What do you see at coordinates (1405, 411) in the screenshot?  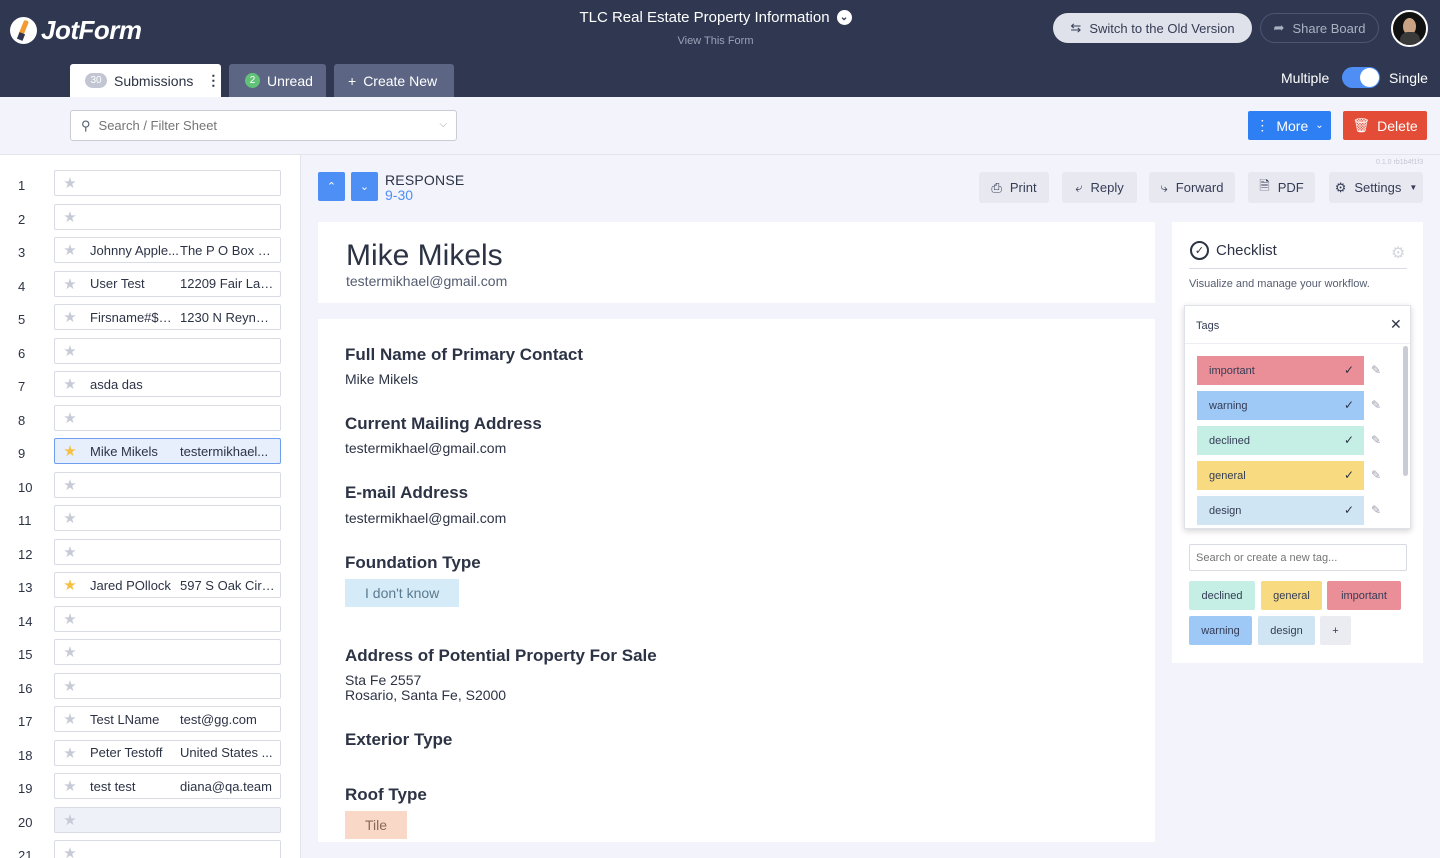 I see `scrollbar` at bounding box center [1405, 411].